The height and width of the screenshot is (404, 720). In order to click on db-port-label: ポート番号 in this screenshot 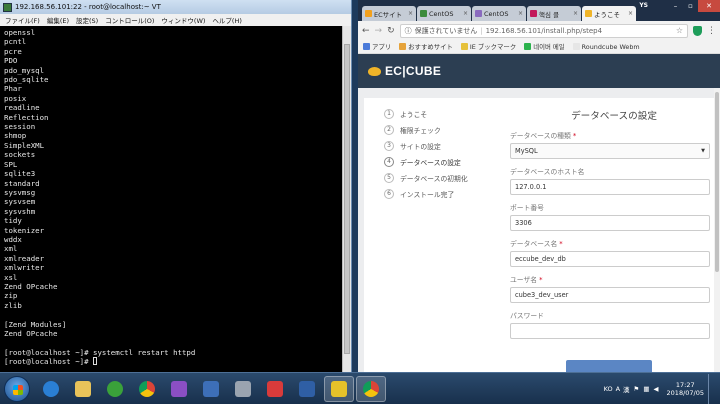, I will do `click(527, 208)`.